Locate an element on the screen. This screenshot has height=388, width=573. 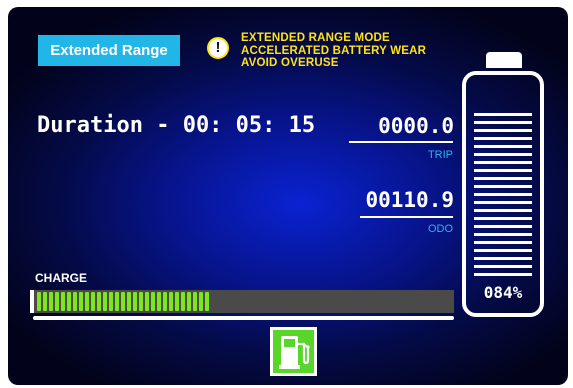
odo-label: ODO is located at coordinates (440, 229).